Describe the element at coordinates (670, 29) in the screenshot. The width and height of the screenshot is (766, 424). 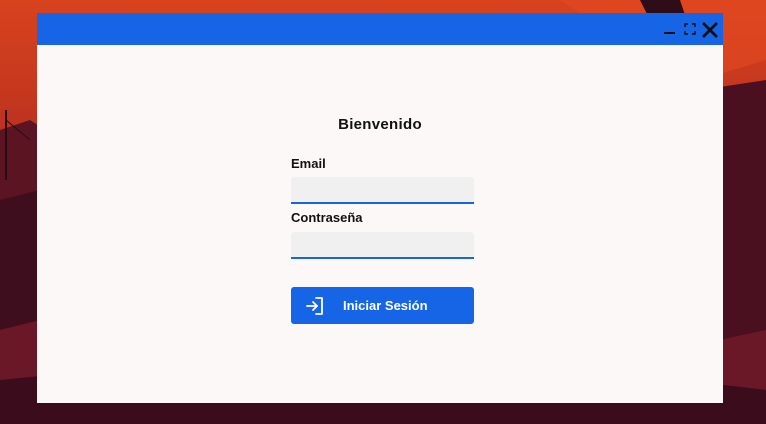
I see `minimize-icon` at that location.